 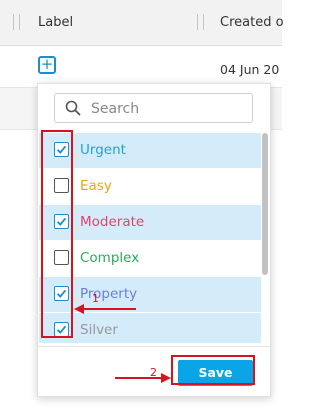 What do you see at coordinates (265, 204) in the screenshot?
I see `scrollbar-thumb` at bounding box center [265, 204].